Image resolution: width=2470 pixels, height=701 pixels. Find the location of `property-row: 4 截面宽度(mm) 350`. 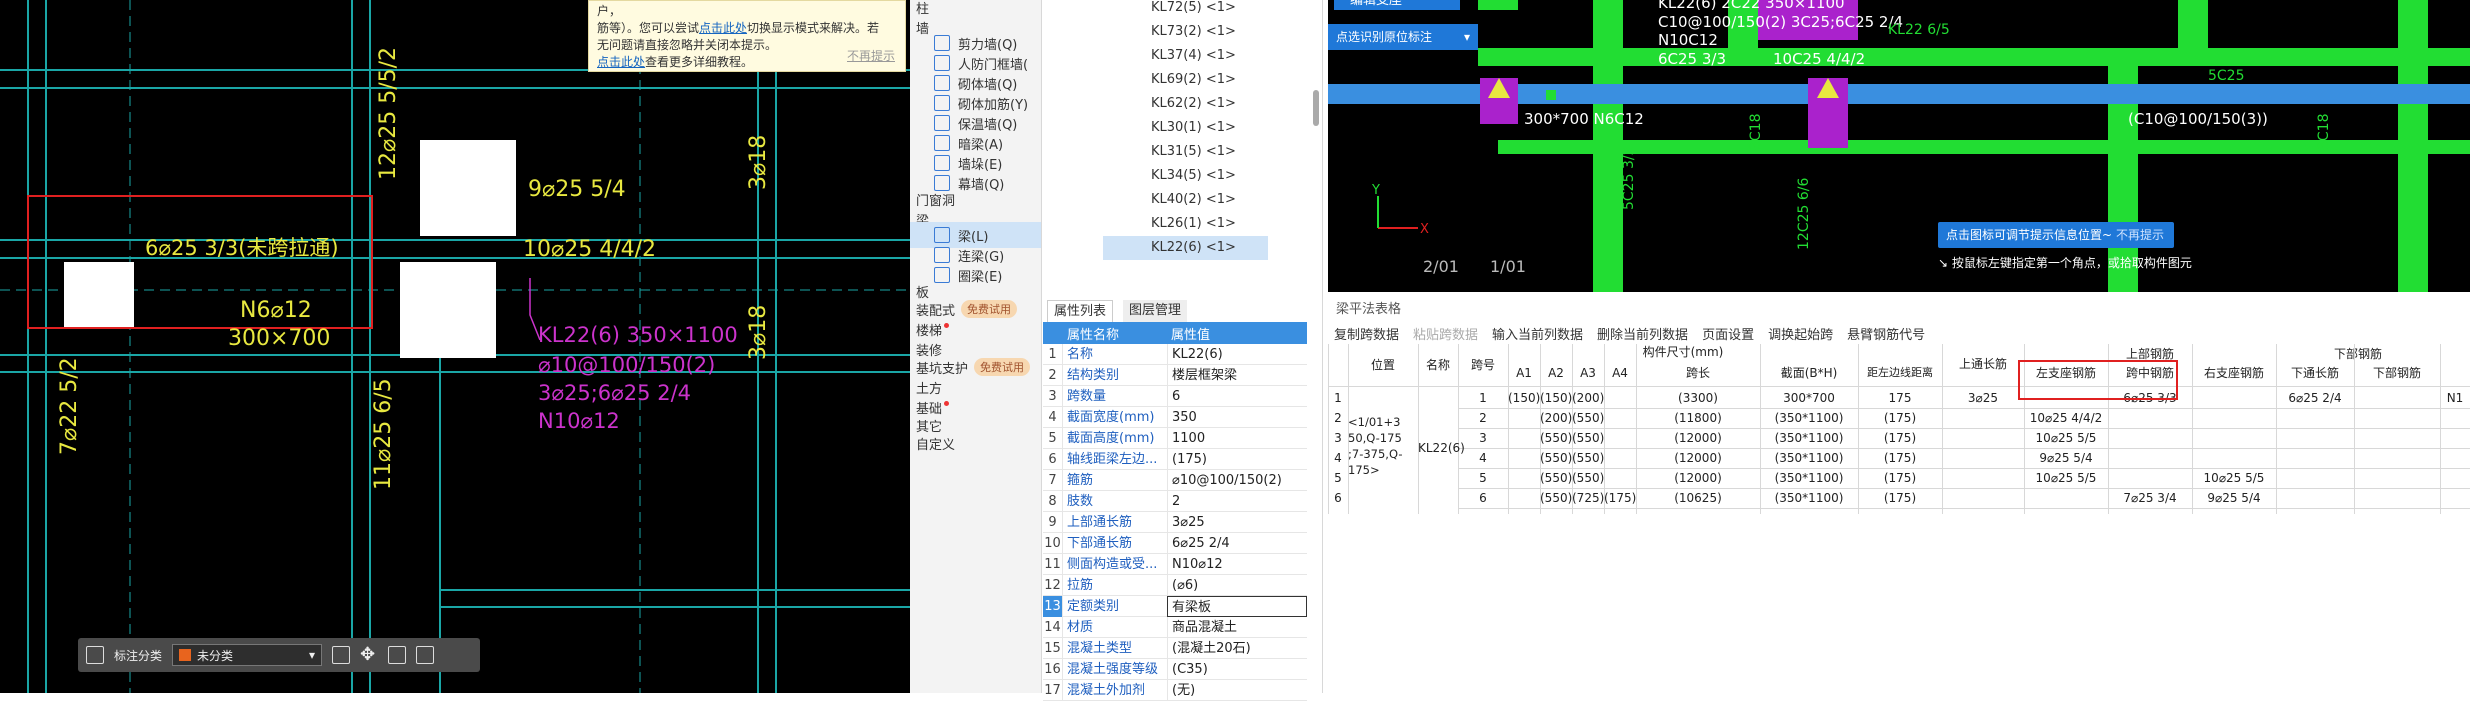

property-row: 4 截面宽度(mm) 350 is located at coordinates (1175, 417).